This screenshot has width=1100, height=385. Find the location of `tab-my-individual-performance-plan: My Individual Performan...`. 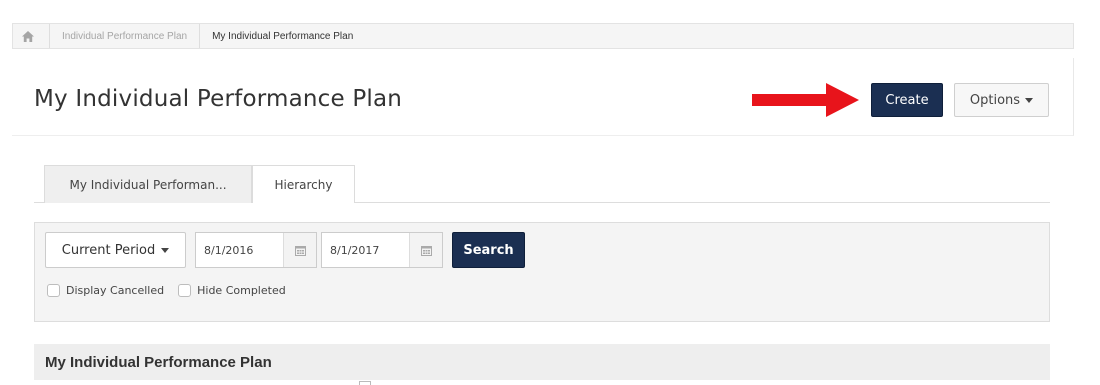

tab-my-individual-performance-plan: My Individual Performan... is located at coordinates (148, 184).